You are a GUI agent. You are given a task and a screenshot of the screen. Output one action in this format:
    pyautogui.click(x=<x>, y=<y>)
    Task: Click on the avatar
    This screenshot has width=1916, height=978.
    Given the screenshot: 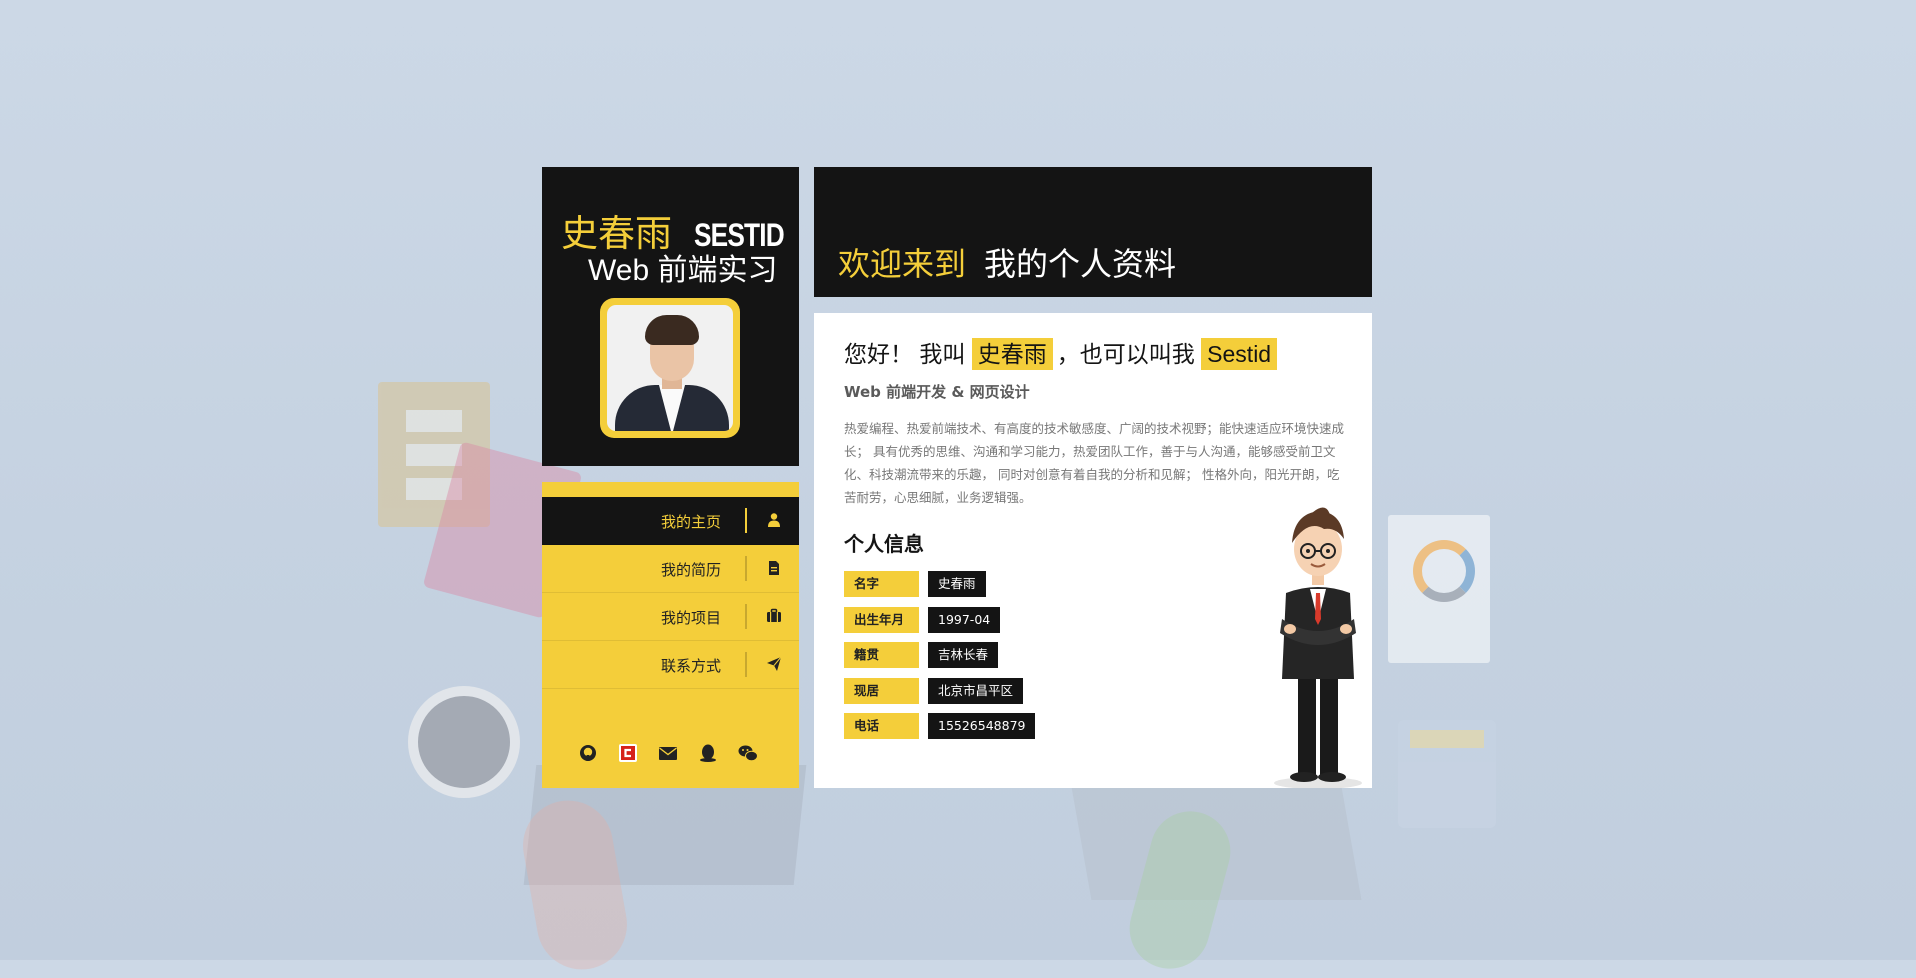 What is the action you would take?
    pyautogui.click(x=670, y=368)
    